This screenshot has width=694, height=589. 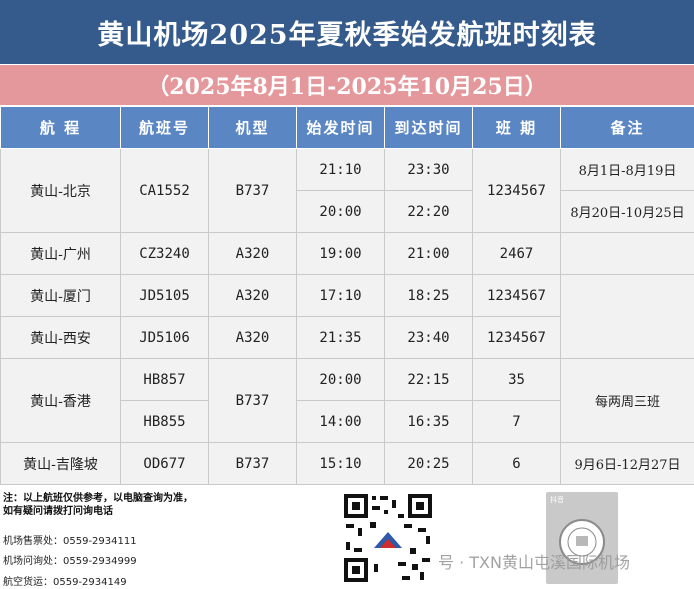 What do you see at coordinates (164, 295) in the screenshot?
I see `flight-number-cell: JD5105` at bounding box center [164, 295].